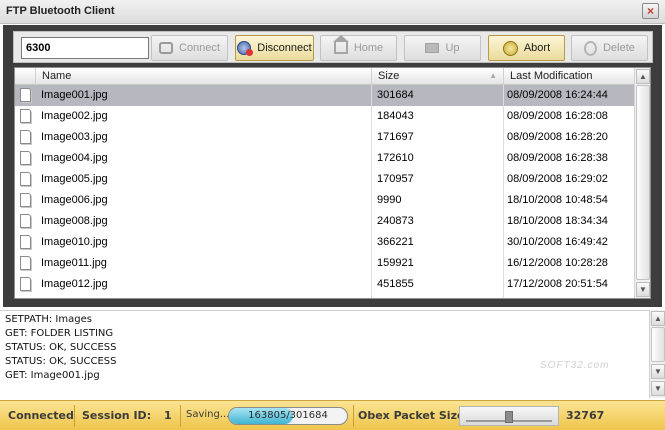 This screenshot has height=430, width=665. I want to click on file-modified: 16/12/2008 10:28:28, so click(557, 263).